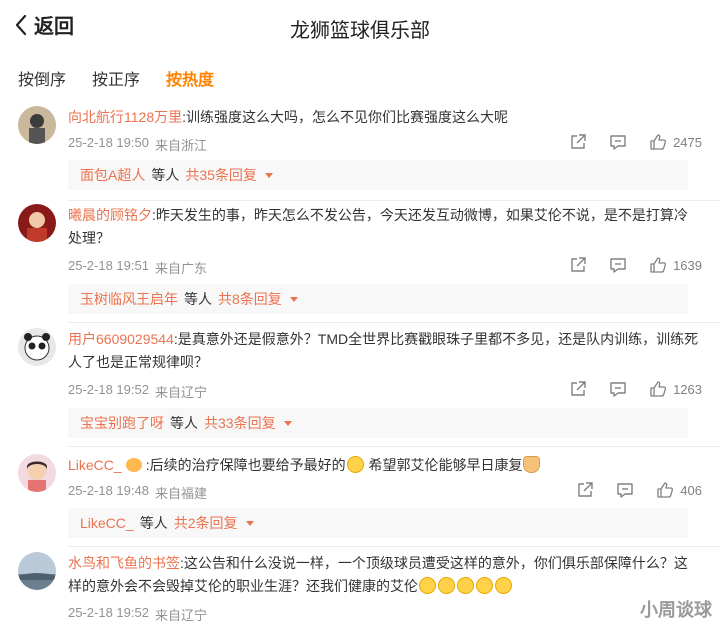 The width and height of the screenshot is (720, 637). Describe the element at coordinates (691, 490) in the screenshot. I see `like-count: 406` at that location.